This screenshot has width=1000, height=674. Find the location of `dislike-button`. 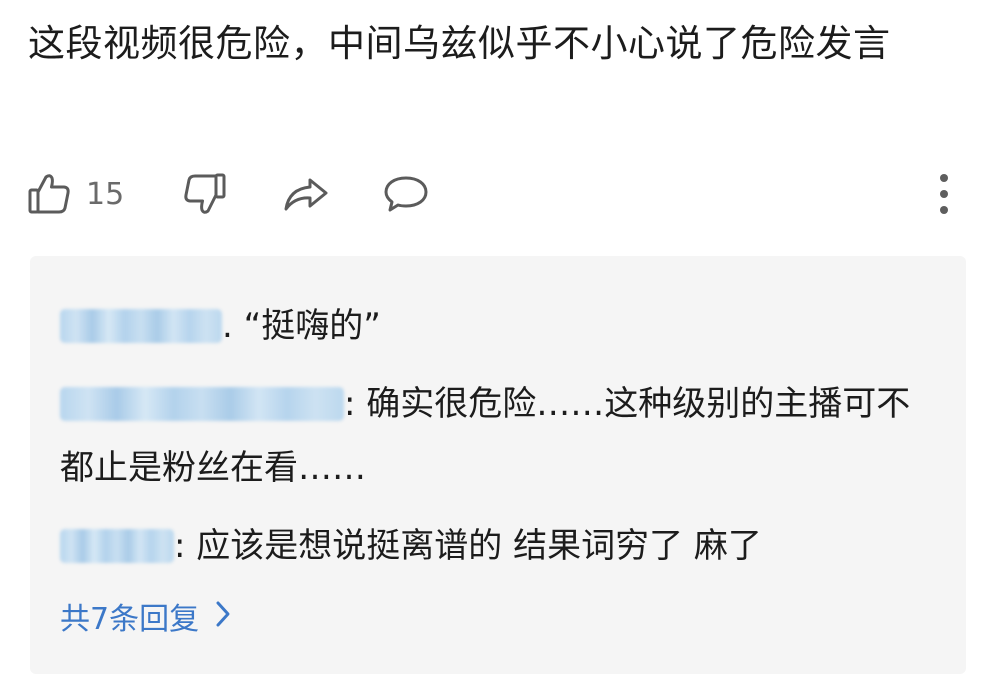

dislike-button is located at coordinates (205, 194).